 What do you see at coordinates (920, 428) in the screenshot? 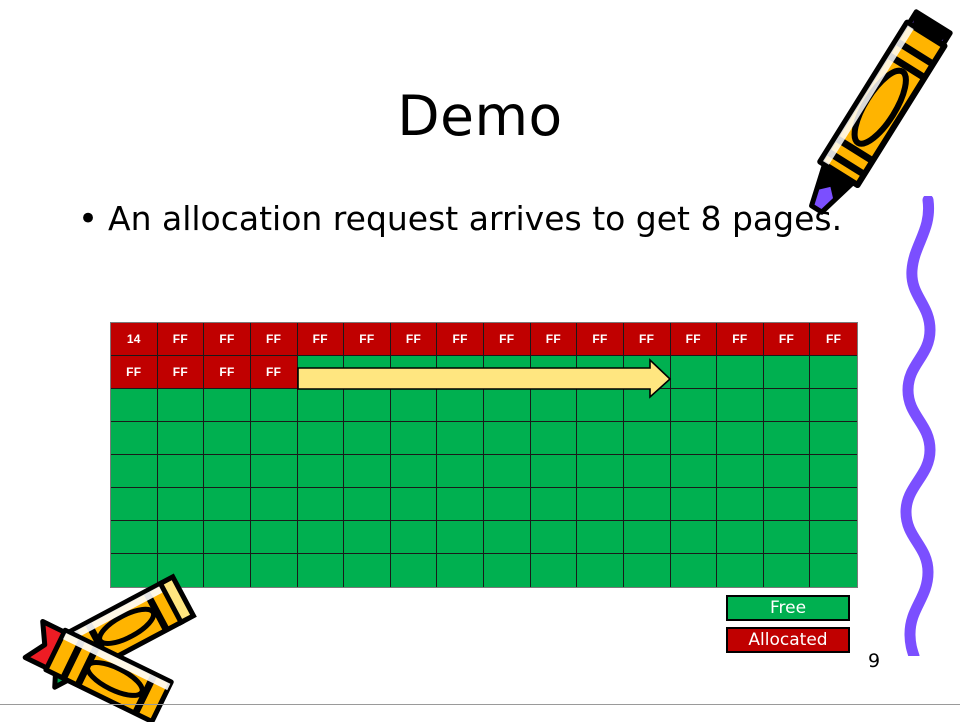
I see `purple-squiggle-icon` at bounding box center [920, 428].